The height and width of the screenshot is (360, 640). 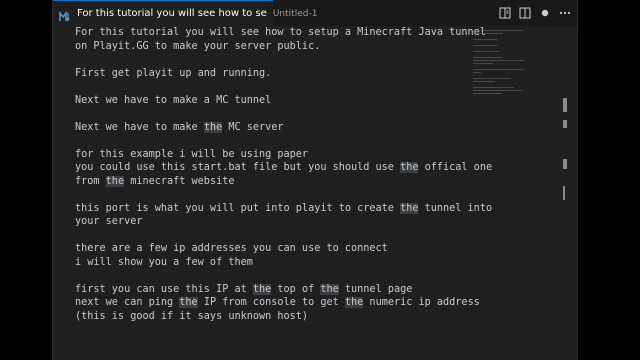 What do you see at coordinates (275, 101) in the screenshot?
I see `editor-line: Next we have to make a MC tunnel` at bounding box center [275, 101].